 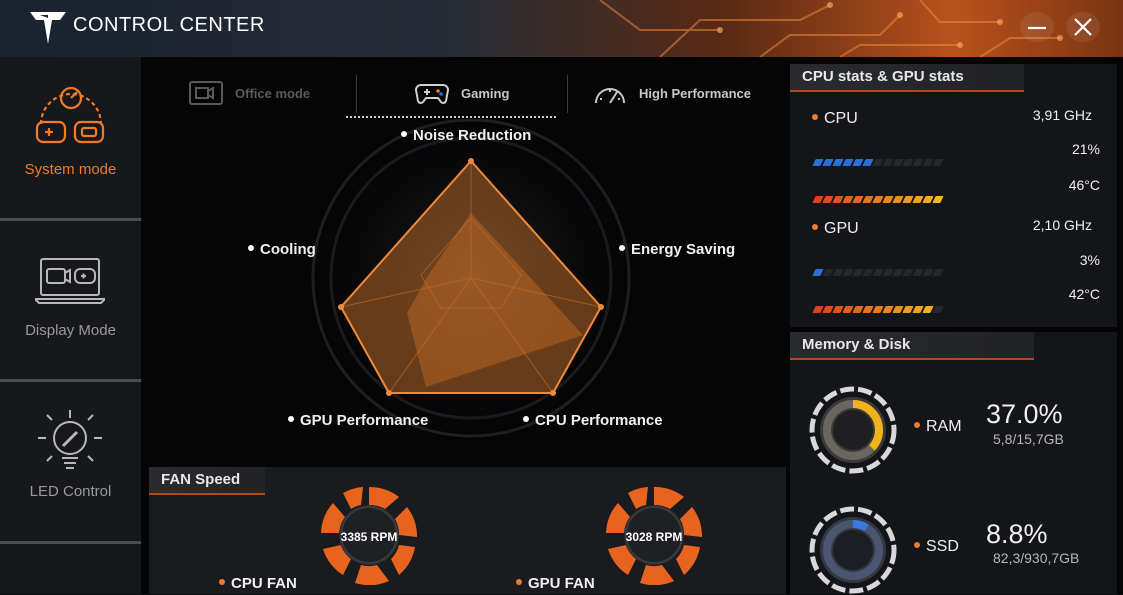 I want to click on section-header: CPU stats & GPU stats, so click(x=907, y=78).